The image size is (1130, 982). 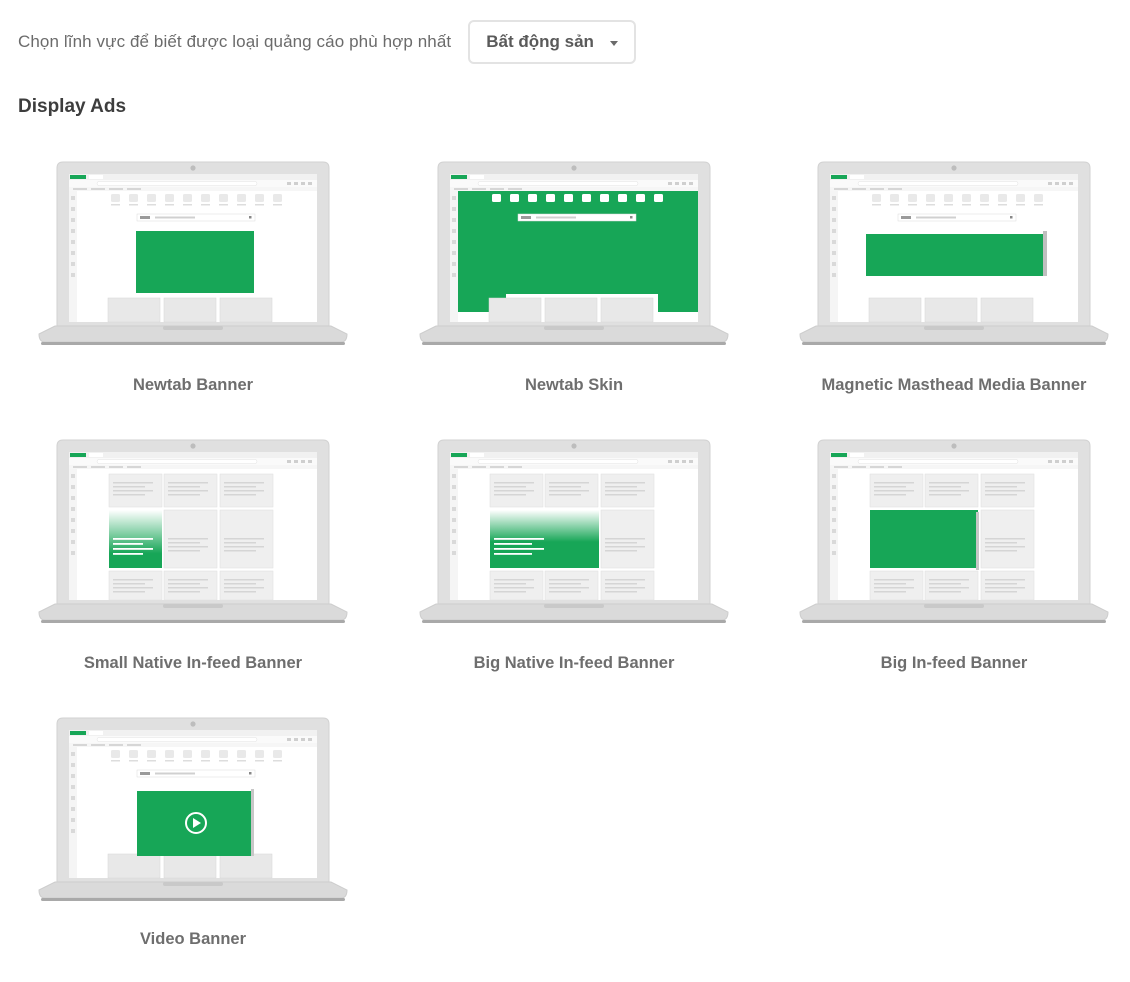 I want to click on ad-format-card-newtab-banner: Newtab Banner, so click(x=193, y=281).